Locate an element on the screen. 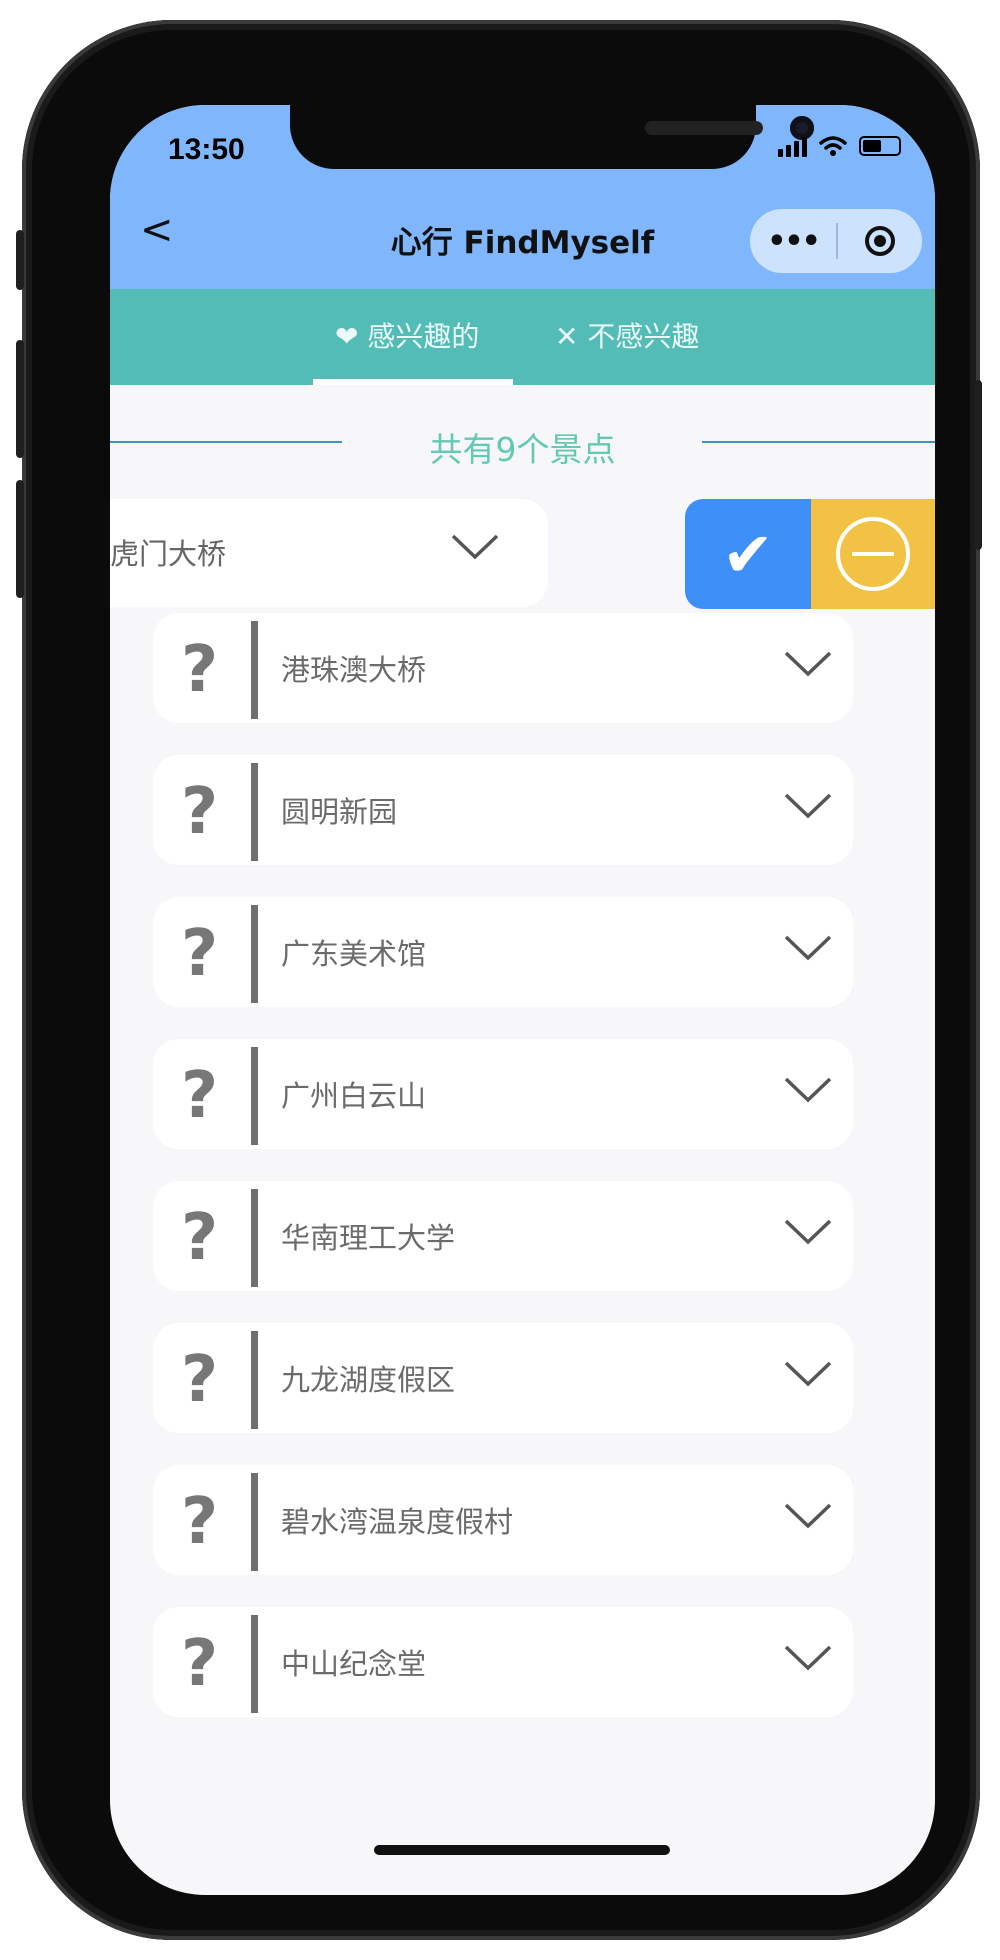 This screenshot has height=1960, width=1000. more-options-button: ••• is located at coordinates (793, 241).